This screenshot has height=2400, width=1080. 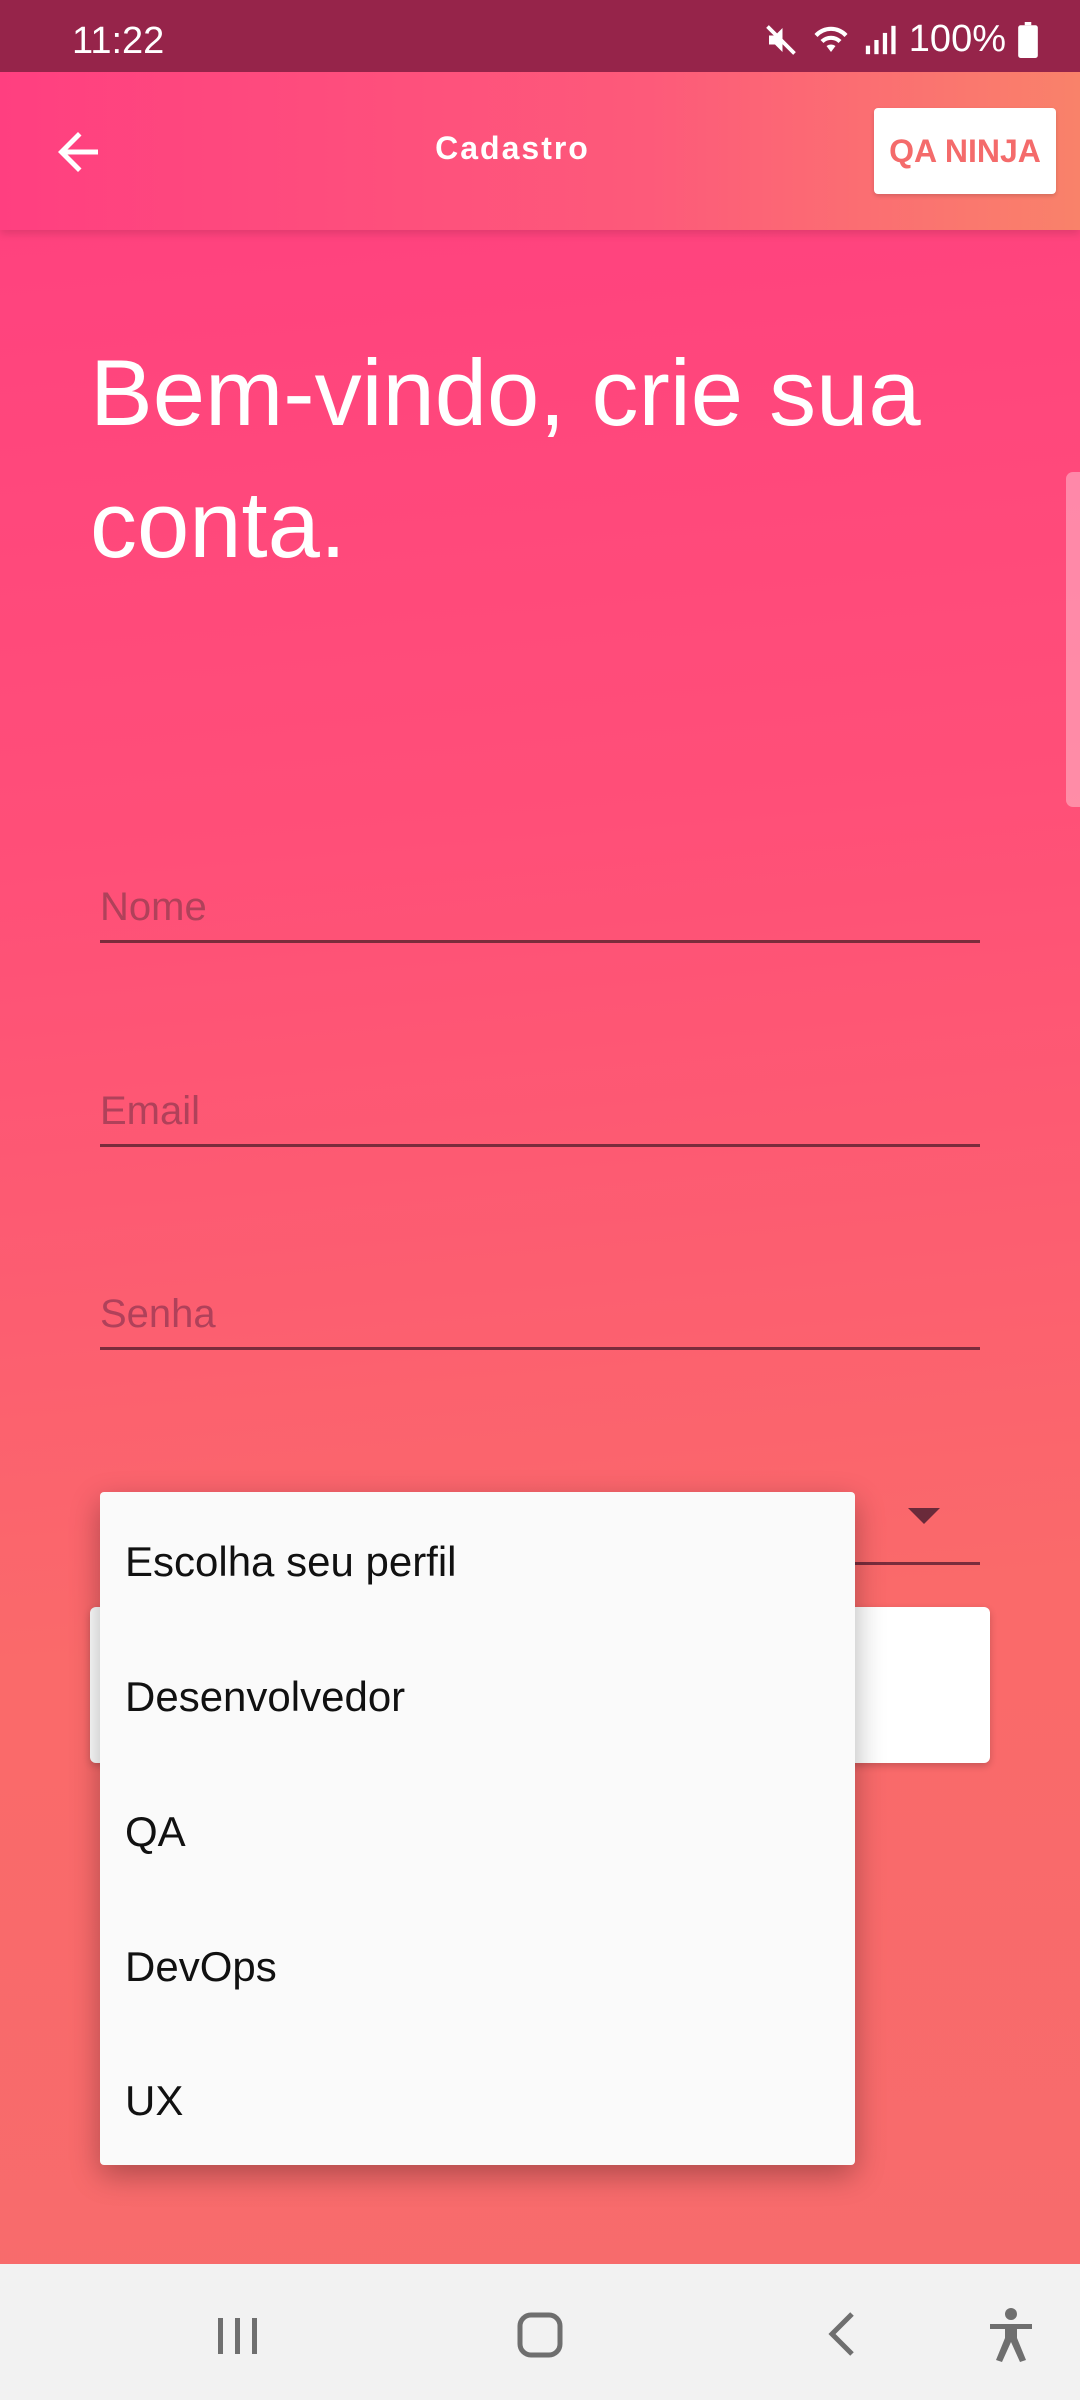 I want to click on name-field, so click(x=540, y=901).